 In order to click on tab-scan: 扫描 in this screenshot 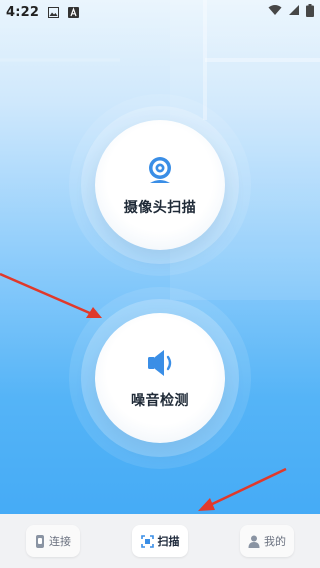, I will do `click(160, 541)`.